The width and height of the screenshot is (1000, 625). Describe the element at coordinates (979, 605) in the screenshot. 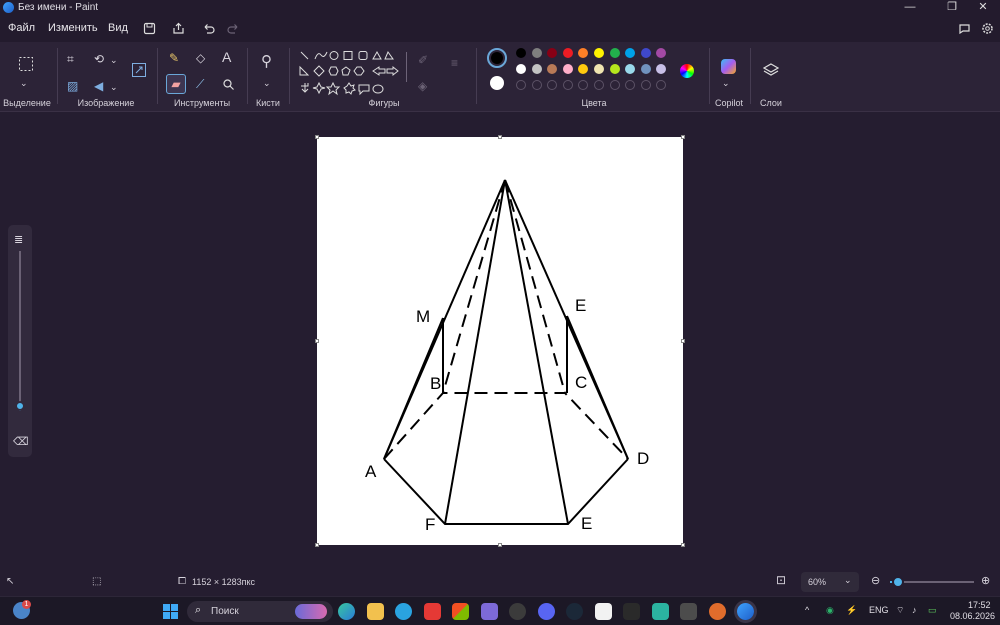

I see `clock-time: 17:52` at that location.